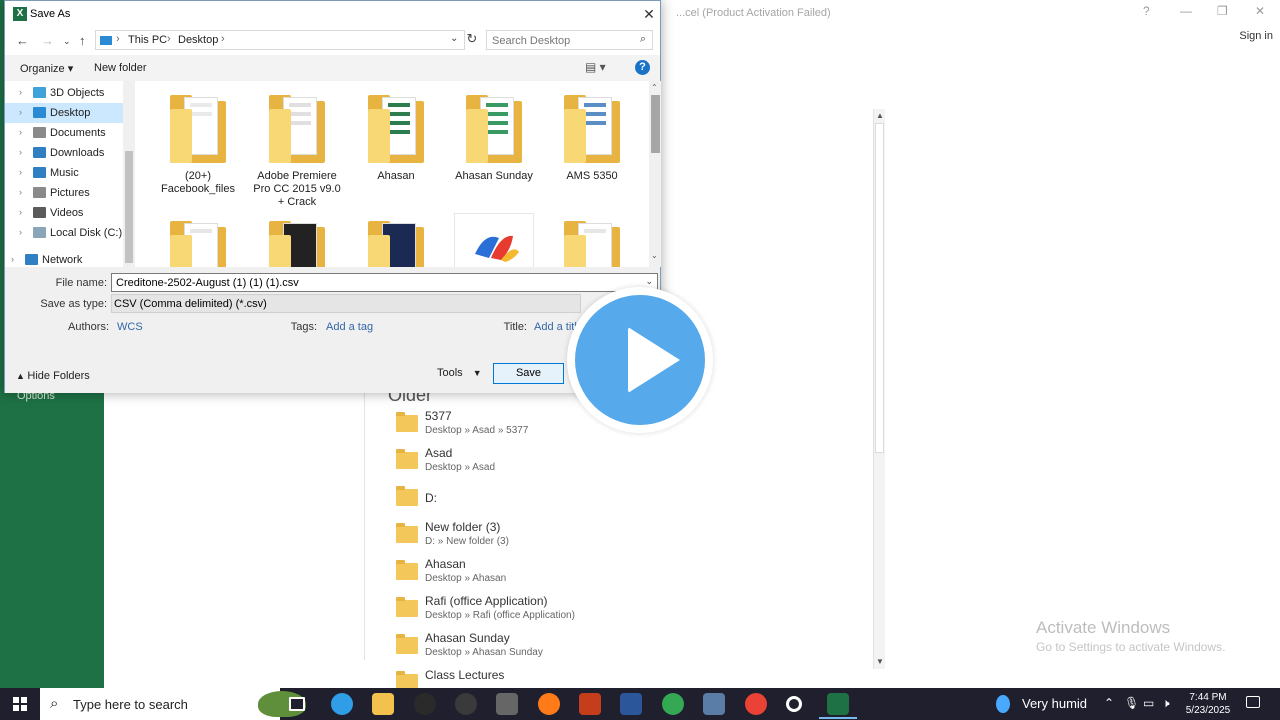 This screenshot has height=720, width=1280. What do you see at coordinates (590, 704) in the screenshot?
I see `powerpoint-icon` at bounding box center [590, 704].